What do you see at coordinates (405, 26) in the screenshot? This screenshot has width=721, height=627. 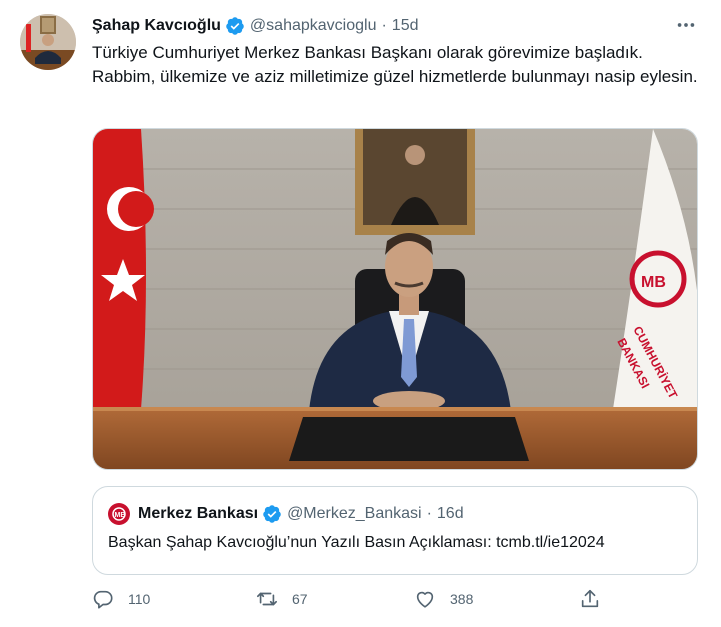 I see `tweet-timestamp: 15d` at bounding box center [405, 26].